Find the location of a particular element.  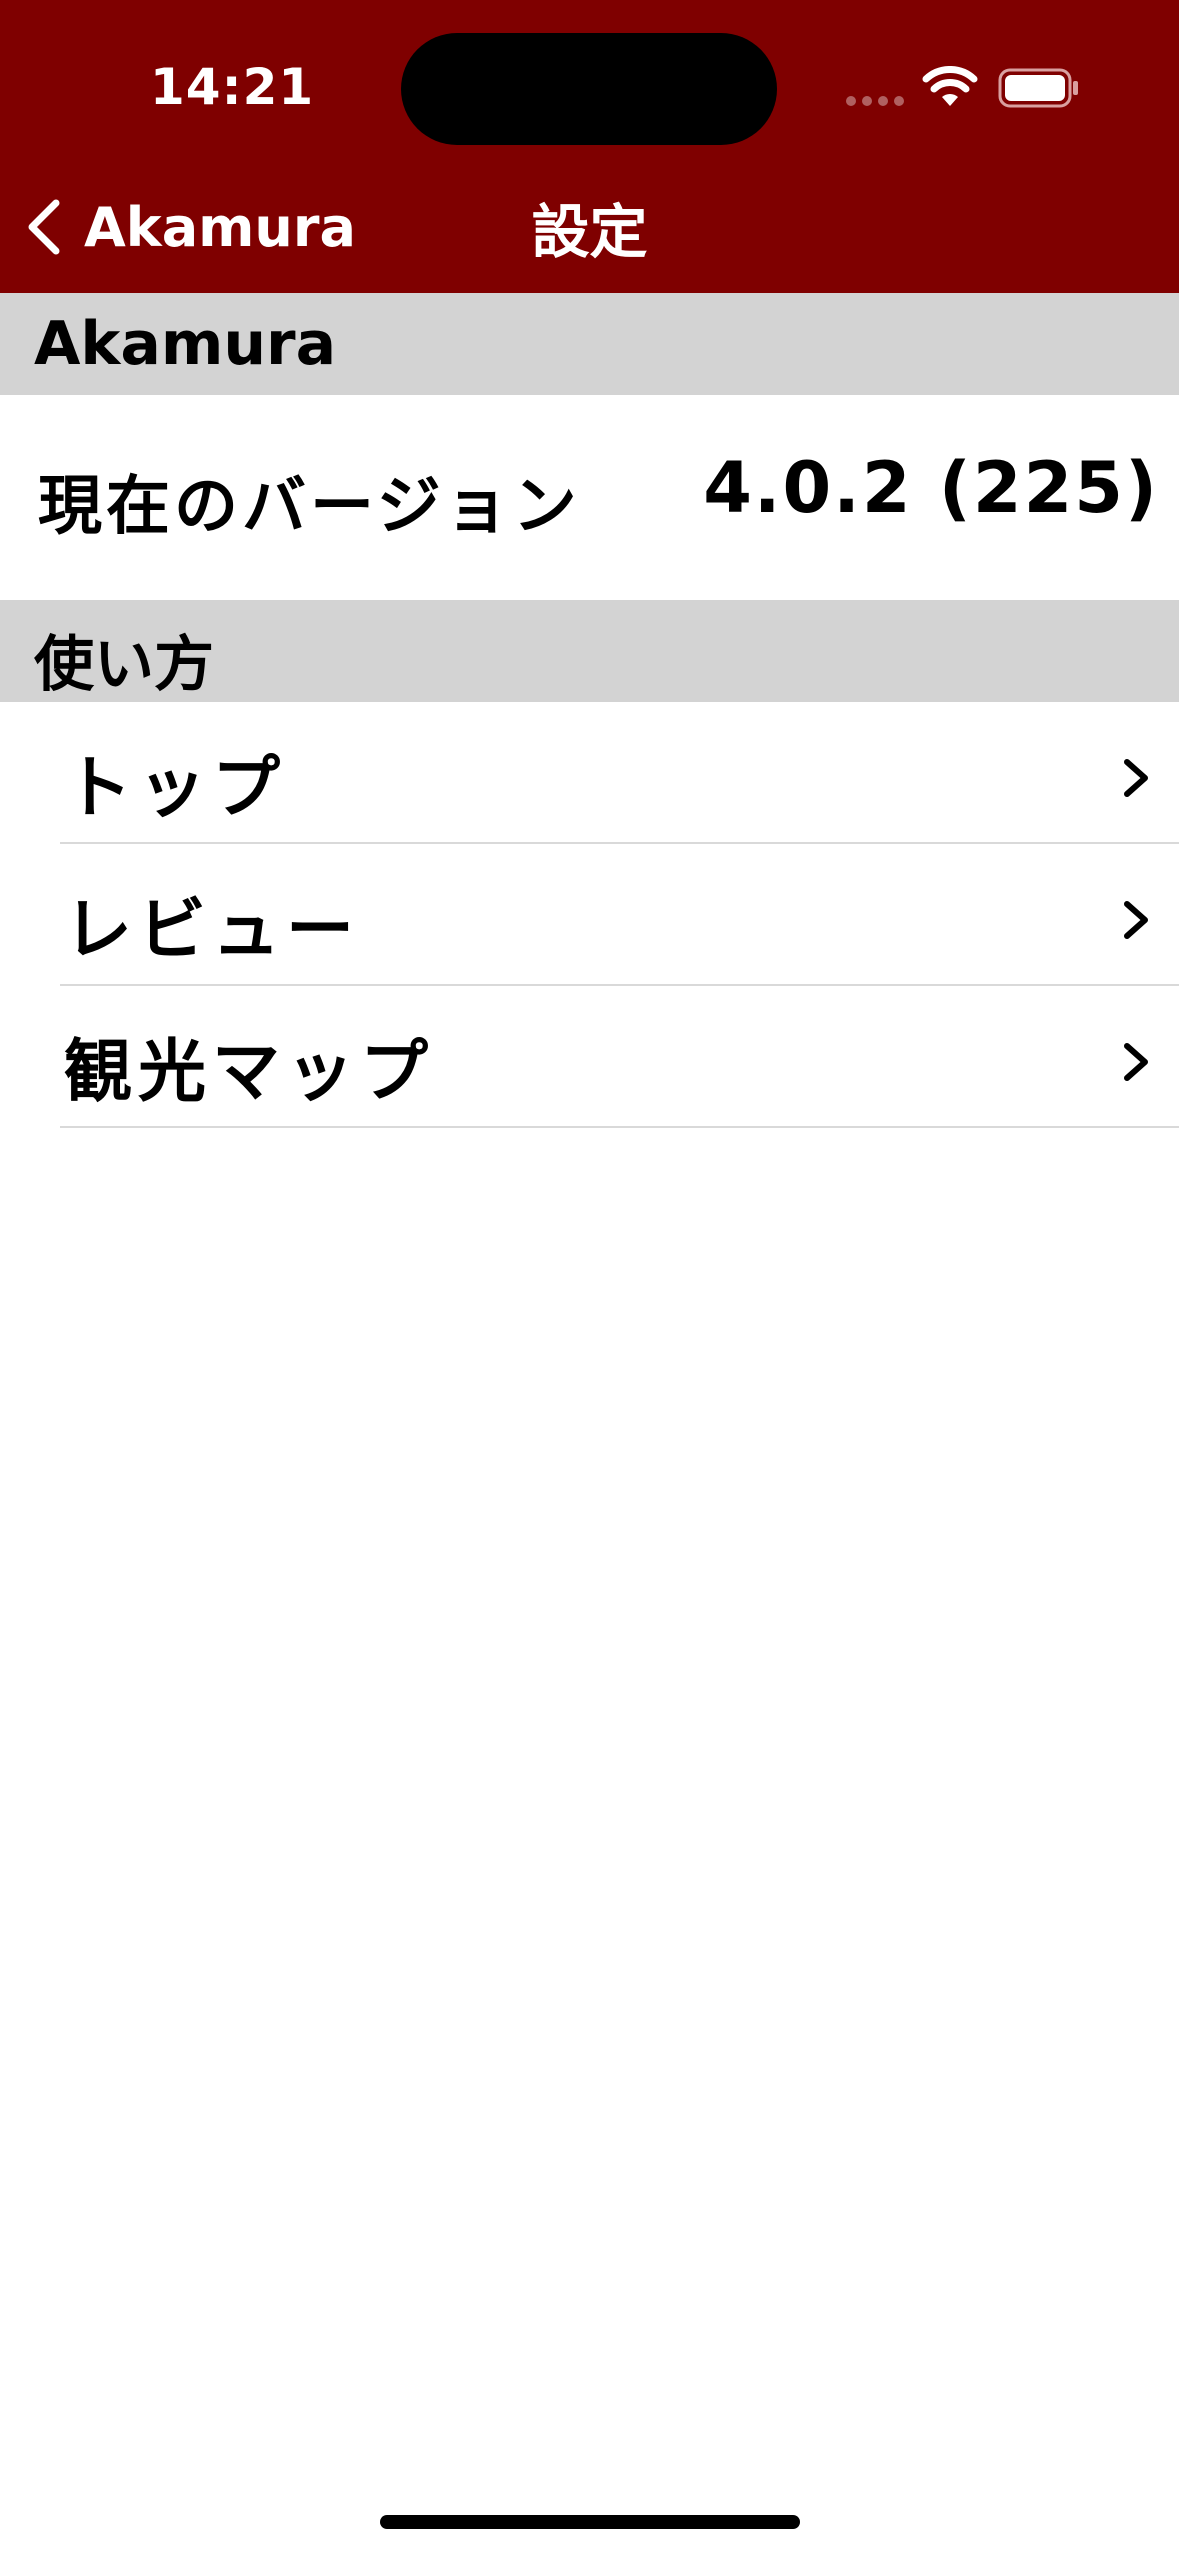

battery-icon is located at coordinates (1038, 88).